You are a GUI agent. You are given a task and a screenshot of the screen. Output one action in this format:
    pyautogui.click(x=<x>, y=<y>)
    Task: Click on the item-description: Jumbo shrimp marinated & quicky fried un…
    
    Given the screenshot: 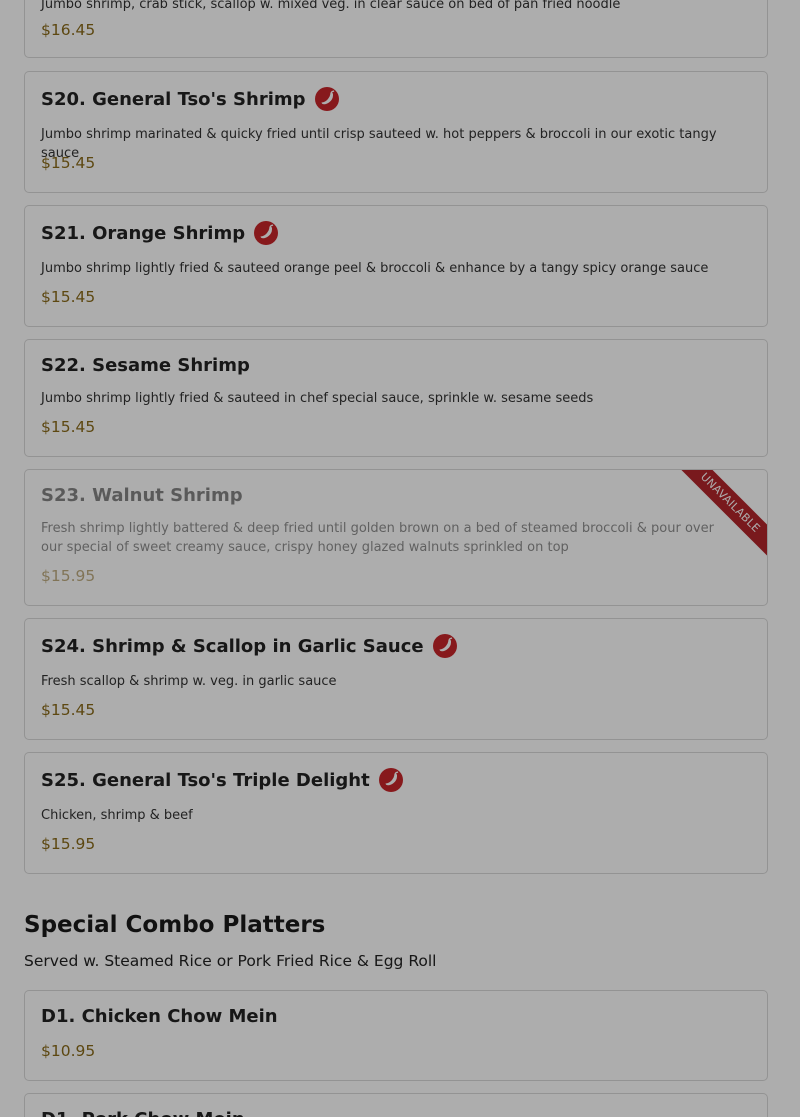 What is the action you would take?
    pyautogui.click(x=379, y=144)
    